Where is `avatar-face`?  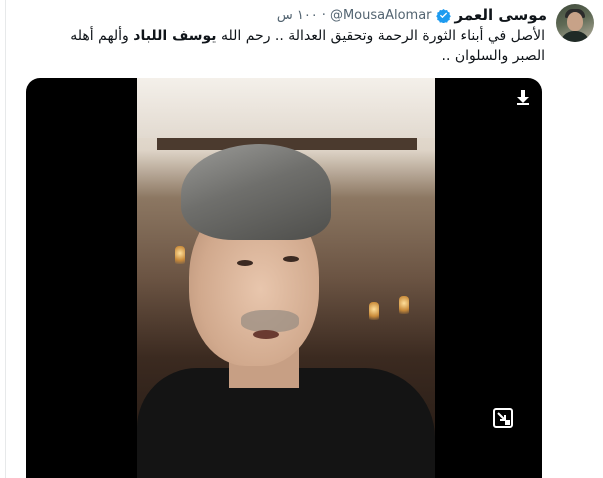
avatar-face is located at coordinates (575, 21).